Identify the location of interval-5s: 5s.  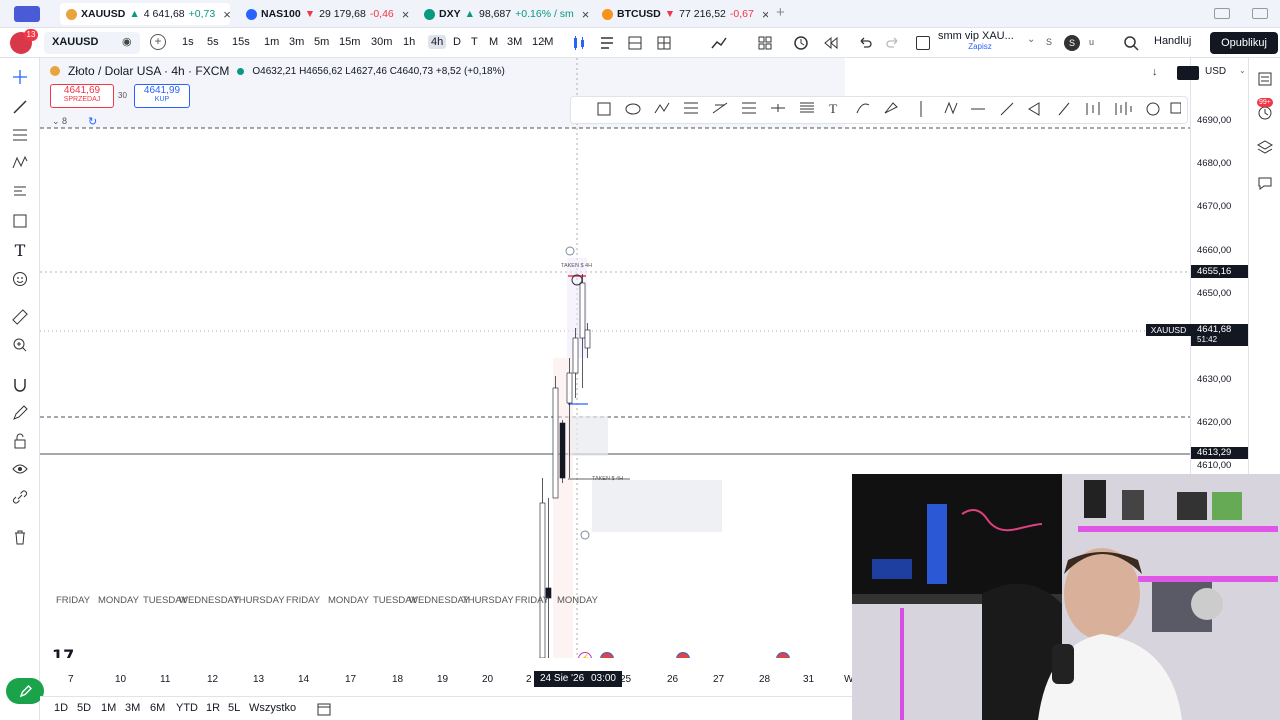
(213, 42).